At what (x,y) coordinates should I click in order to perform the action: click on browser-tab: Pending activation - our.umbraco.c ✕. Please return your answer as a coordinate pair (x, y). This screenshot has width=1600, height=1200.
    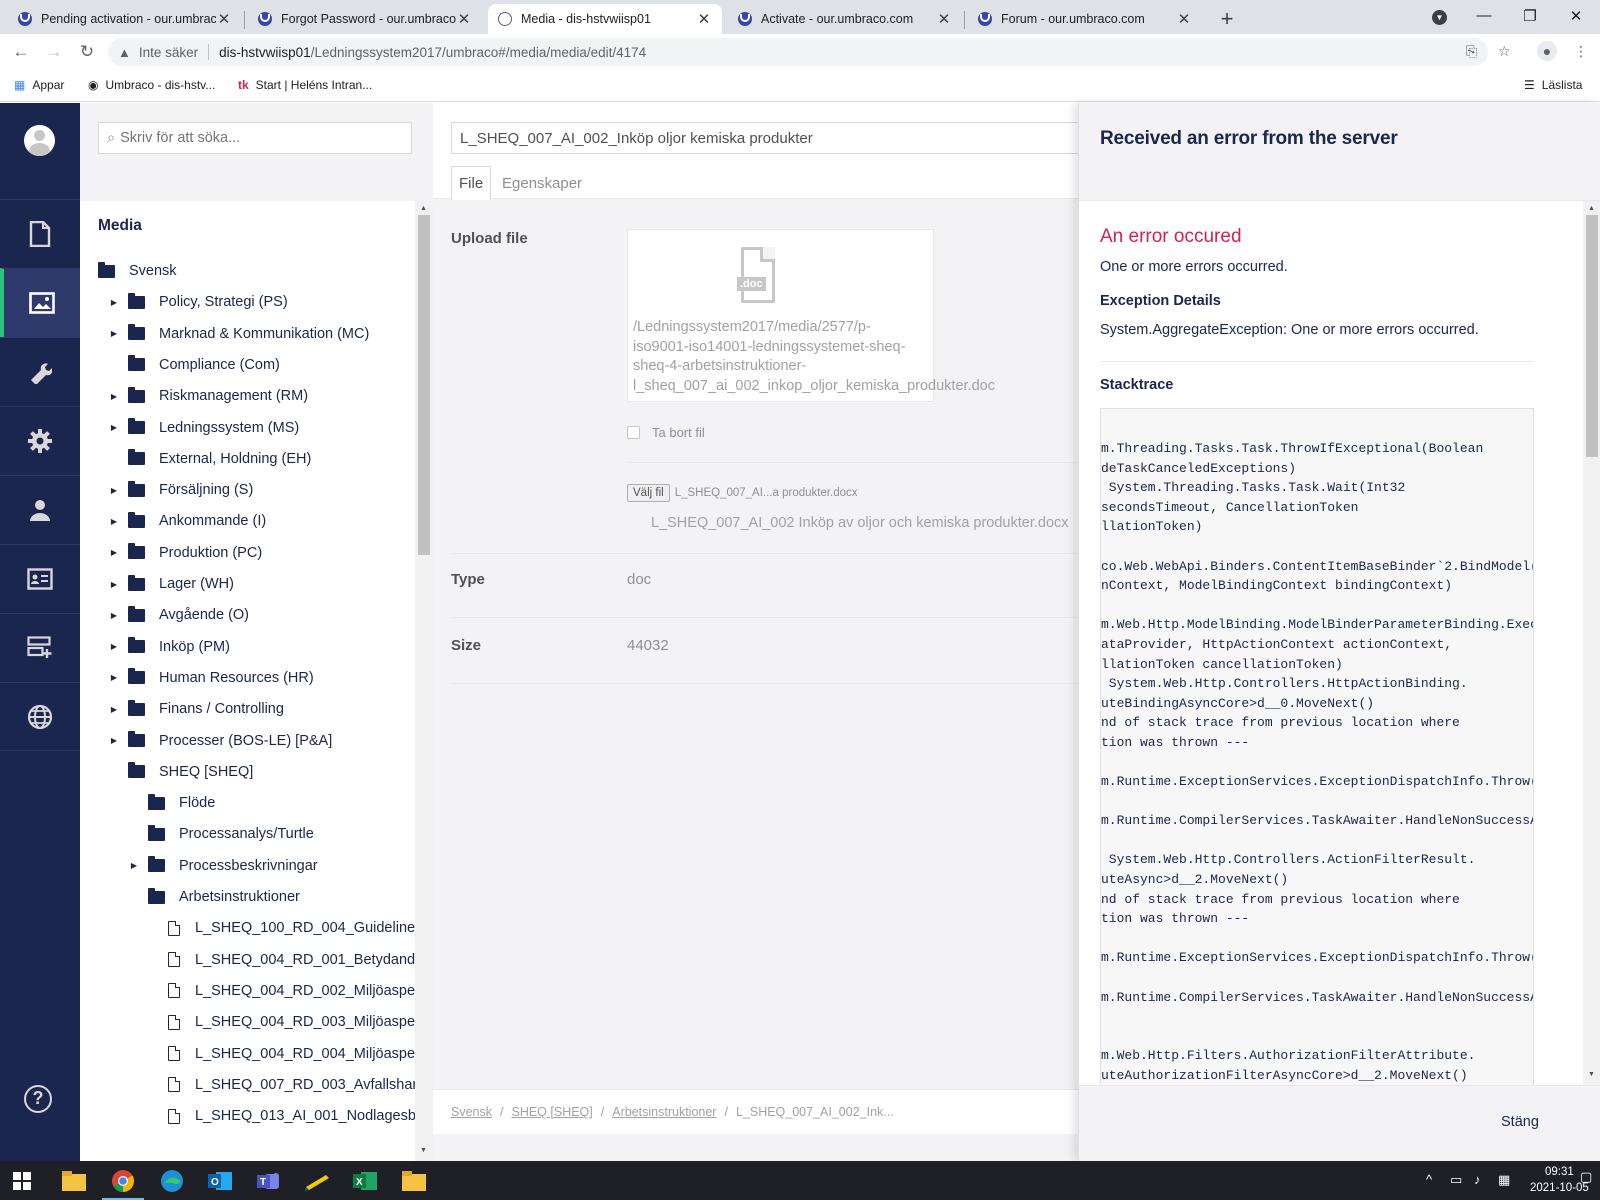
    Looking at the image, I should click on (125, 19).